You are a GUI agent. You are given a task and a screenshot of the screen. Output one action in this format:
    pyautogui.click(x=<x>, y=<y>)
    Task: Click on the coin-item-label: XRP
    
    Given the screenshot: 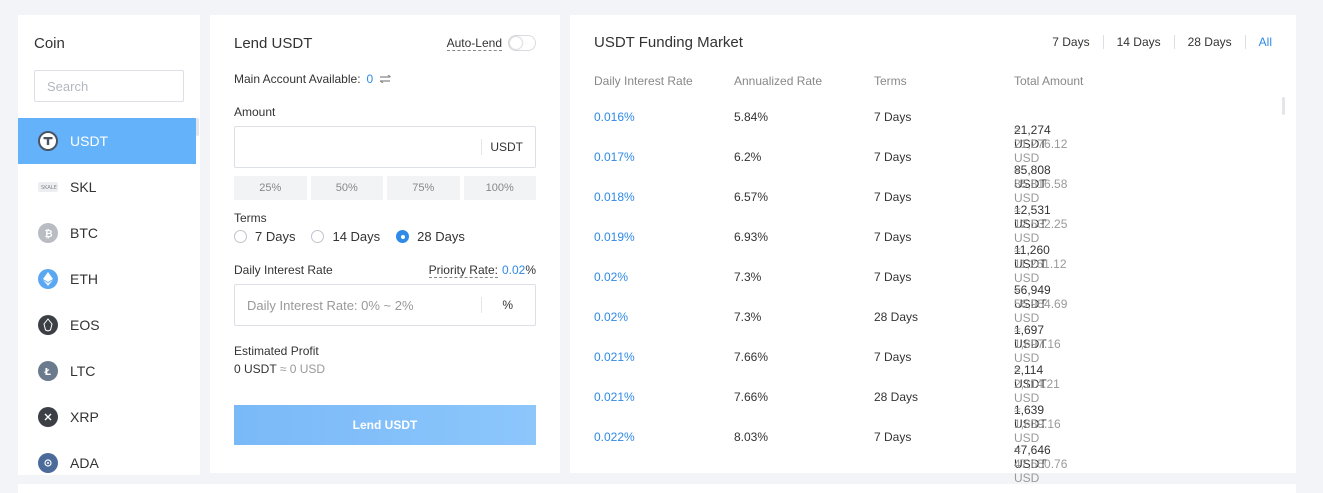 What is the action you would take?
    pyautogui.click(x=84, y=417)
    